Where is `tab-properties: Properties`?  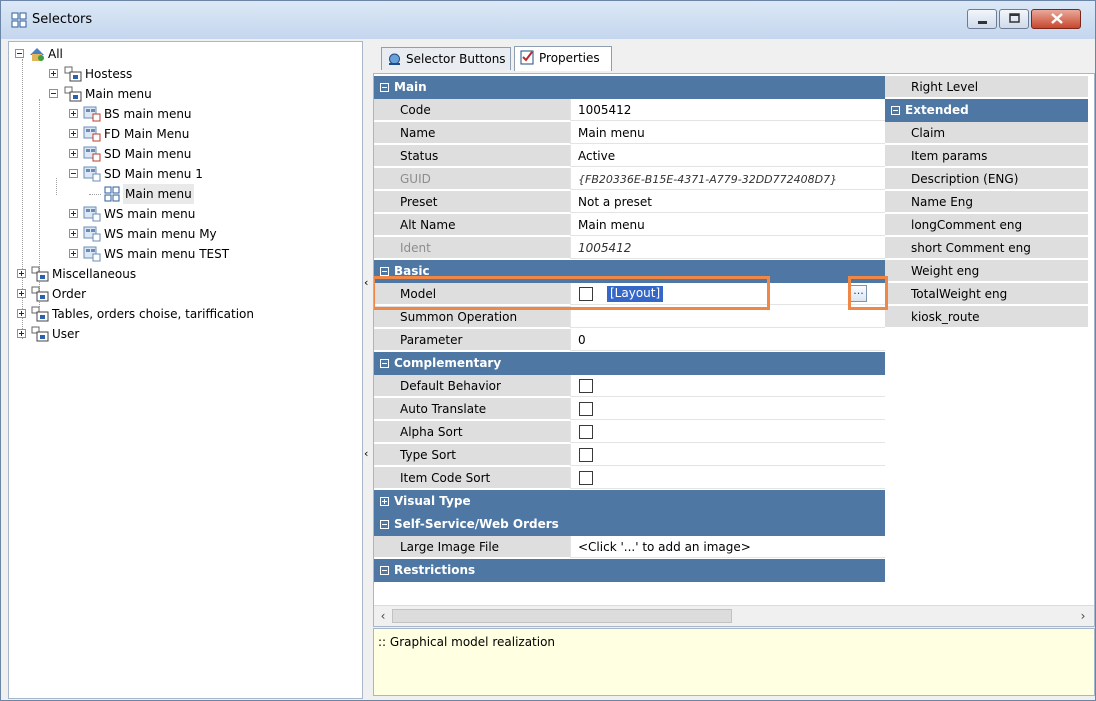 tab-properties: Properties is located at coordinates (563, 58).